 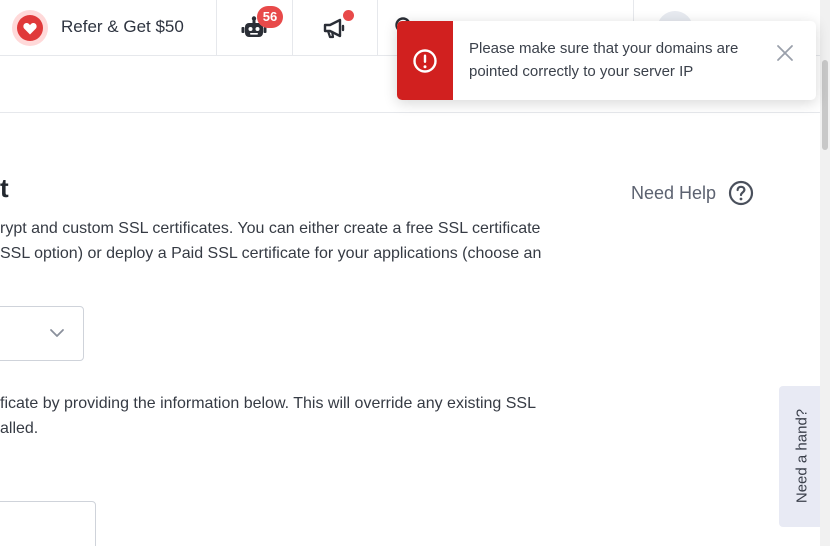 I want to click on bot-notifications-button: 56, so click(x=255, y=28).